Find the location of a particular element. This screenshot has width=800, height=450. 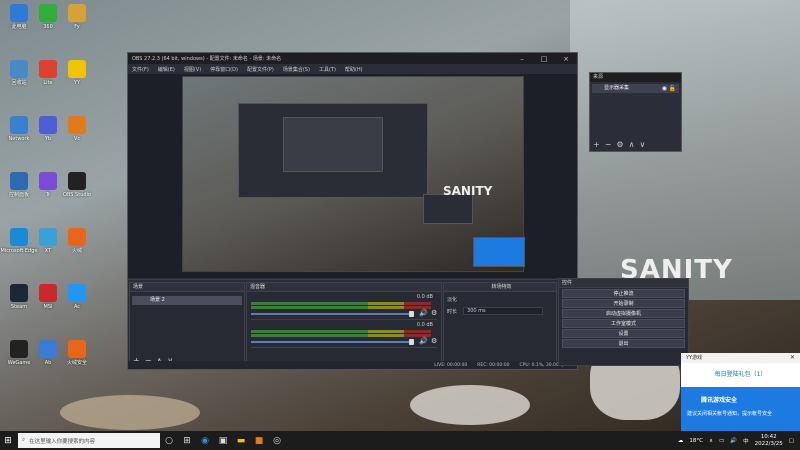

desktop-icon: 火绒安全 is located at coordinates (77, 353).